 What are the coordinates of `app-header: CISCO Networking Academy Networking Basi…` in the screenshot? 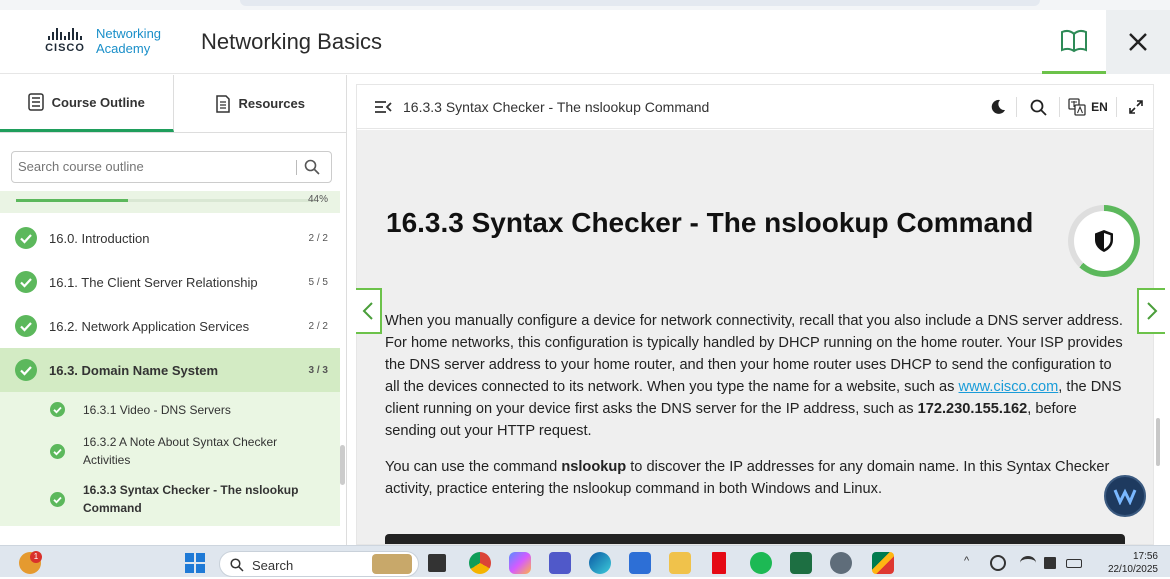 It's located at (585, 42).